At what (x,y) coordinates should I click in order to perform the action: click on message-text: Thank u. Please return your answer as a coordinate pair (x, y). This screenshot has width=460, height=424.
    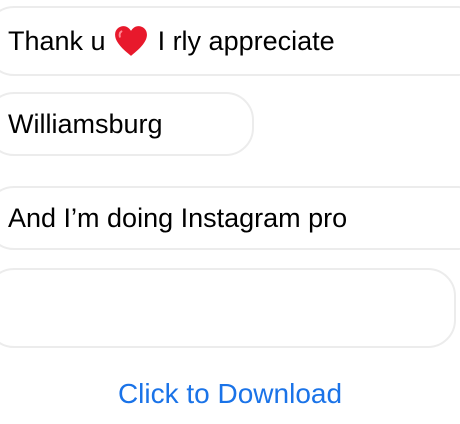
    Looking at the image, I should click on (57, 40).